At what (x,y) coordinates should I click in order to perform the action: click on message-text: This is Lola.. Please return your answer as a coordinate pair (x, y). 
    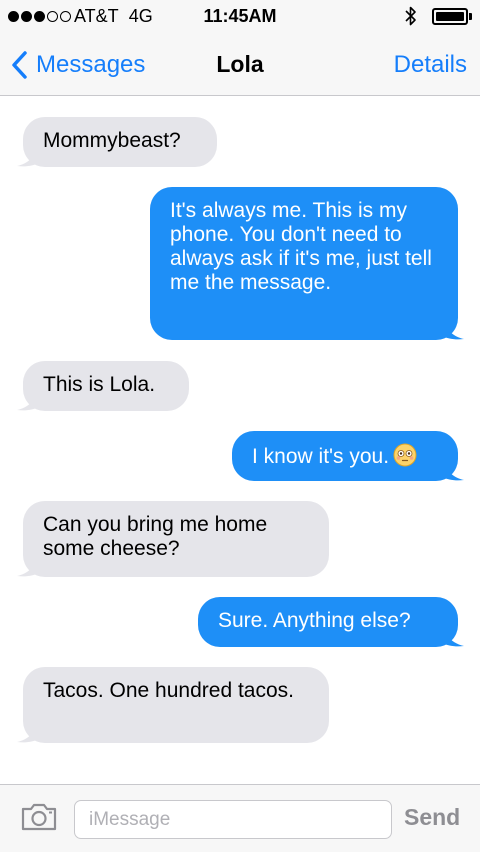
    Looking at the image, I should click on (99, 384).